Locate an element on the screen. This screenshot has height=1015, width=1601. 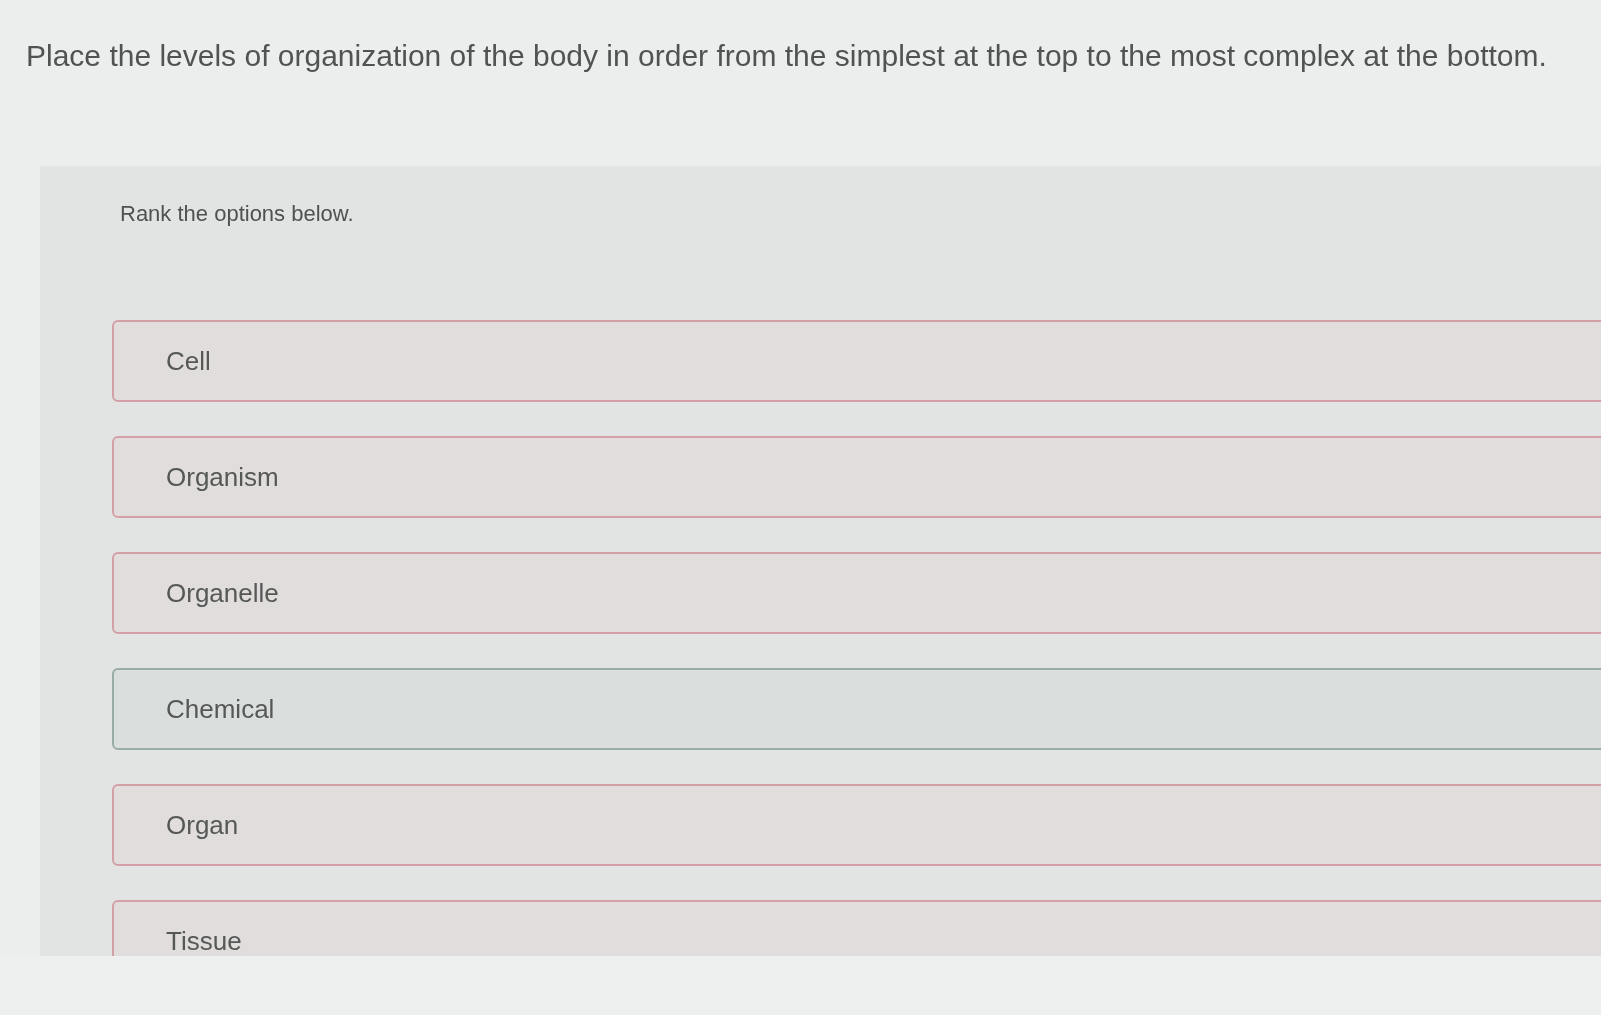
instruction-text: Rank the options below. is located at coordinates (237, 214).